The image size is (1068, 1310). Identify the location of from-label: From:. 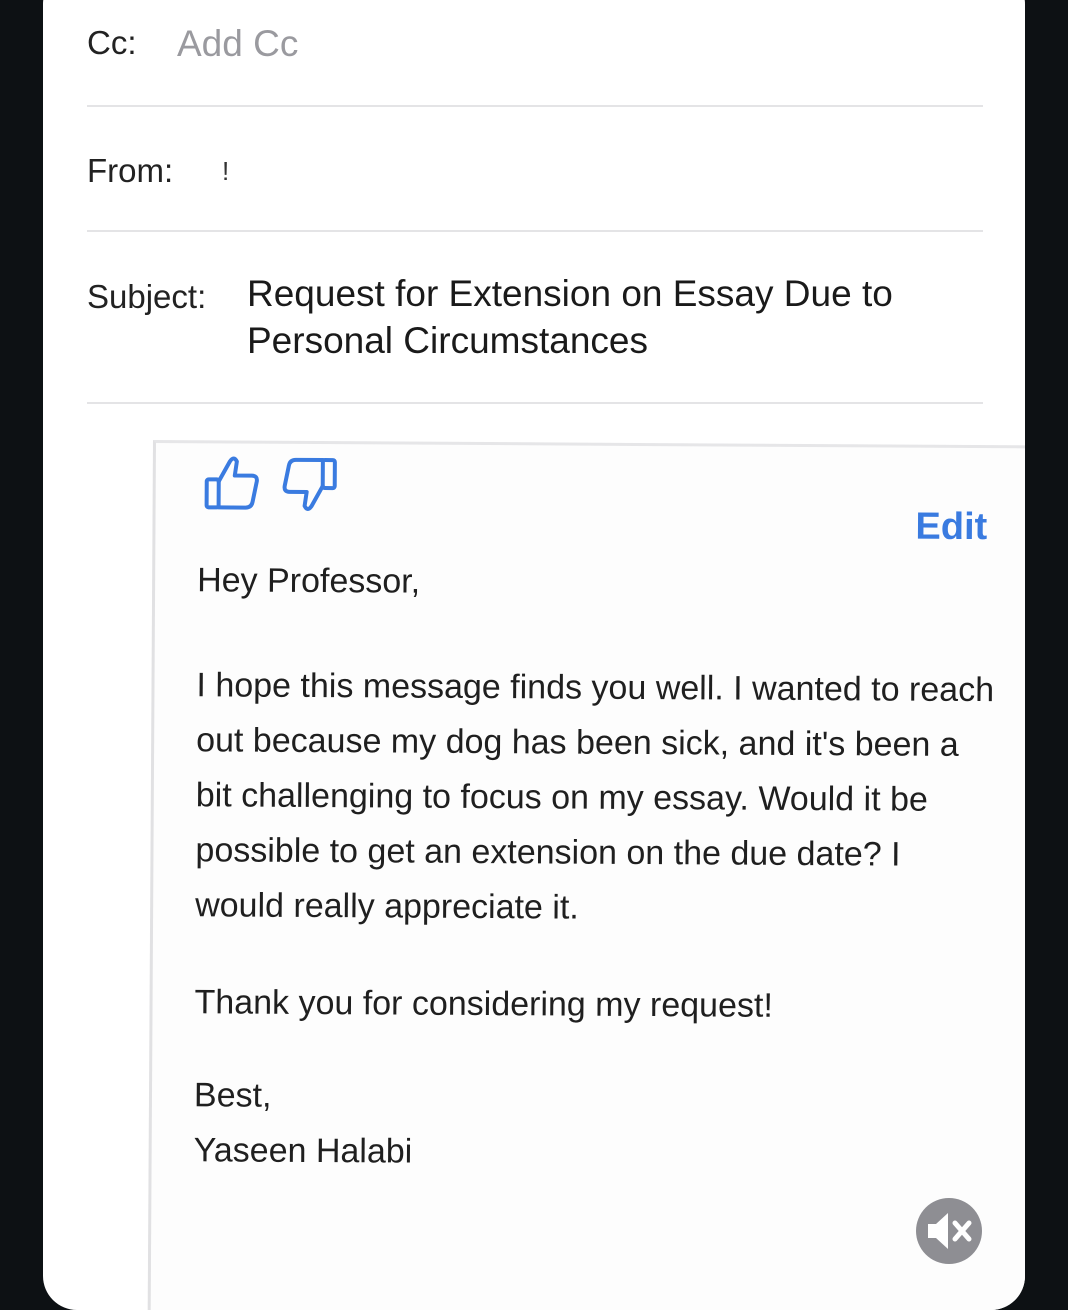
(130, 170).